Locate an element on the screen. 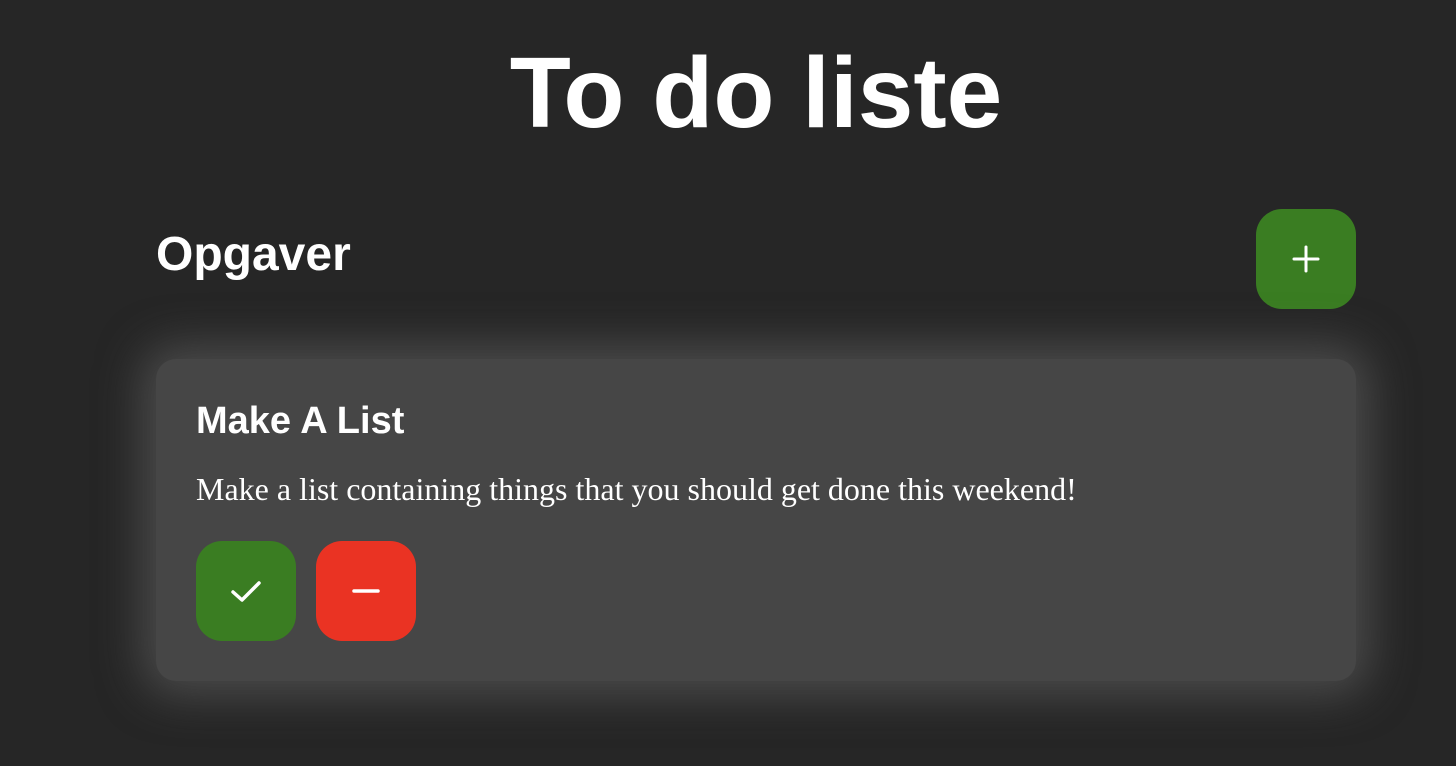  minus-icon is located at coordinates (366, 591).